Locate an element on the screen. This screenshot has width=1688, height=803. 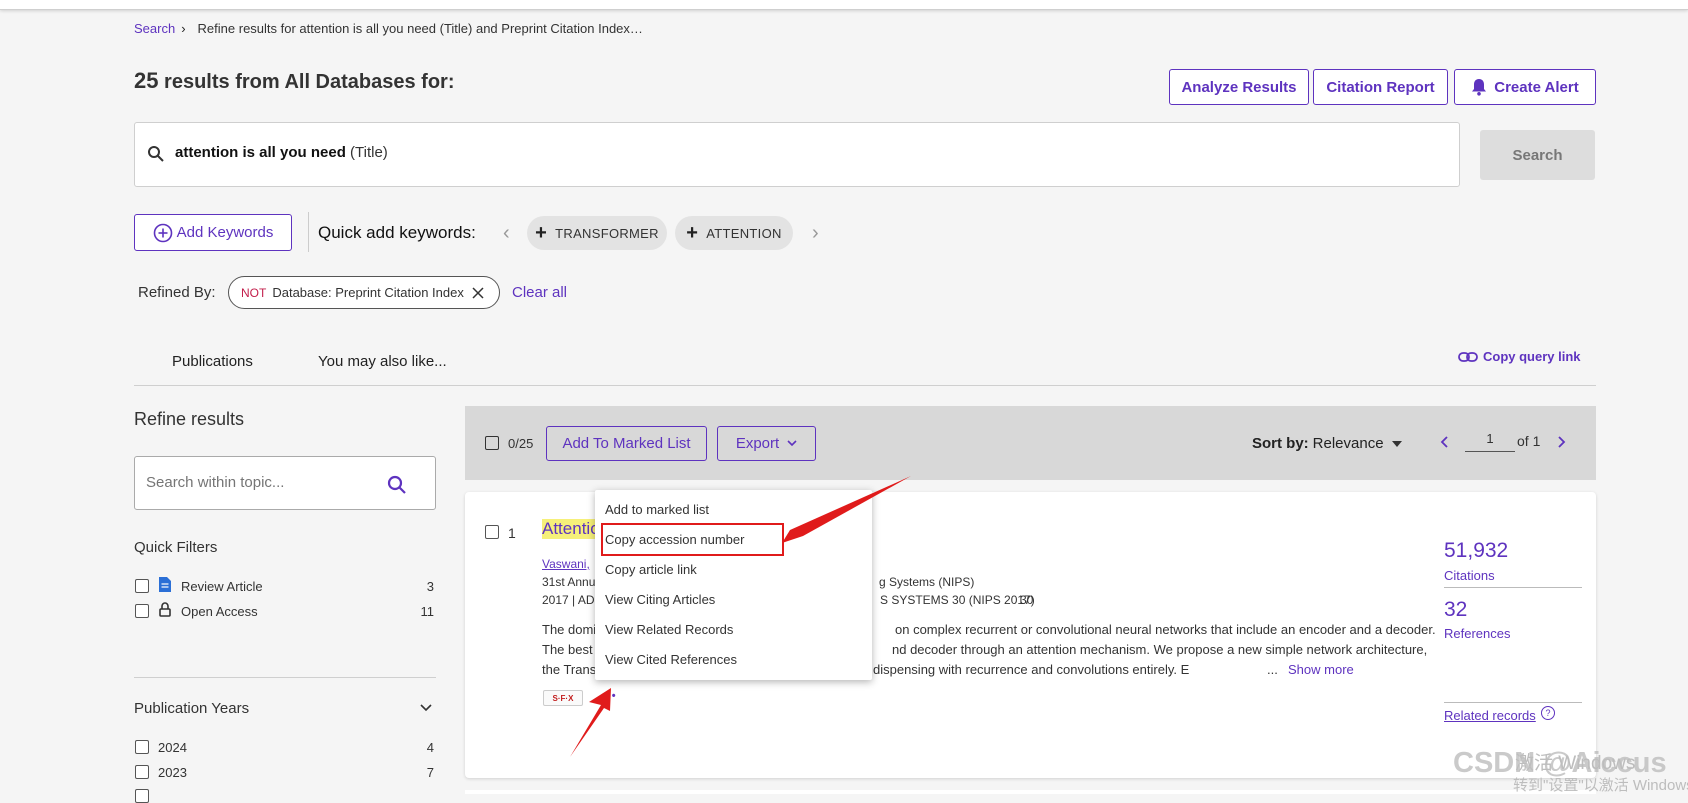
refine-chip: NOT Database: Preprint Citation Index is located at coordinates (364, 292).